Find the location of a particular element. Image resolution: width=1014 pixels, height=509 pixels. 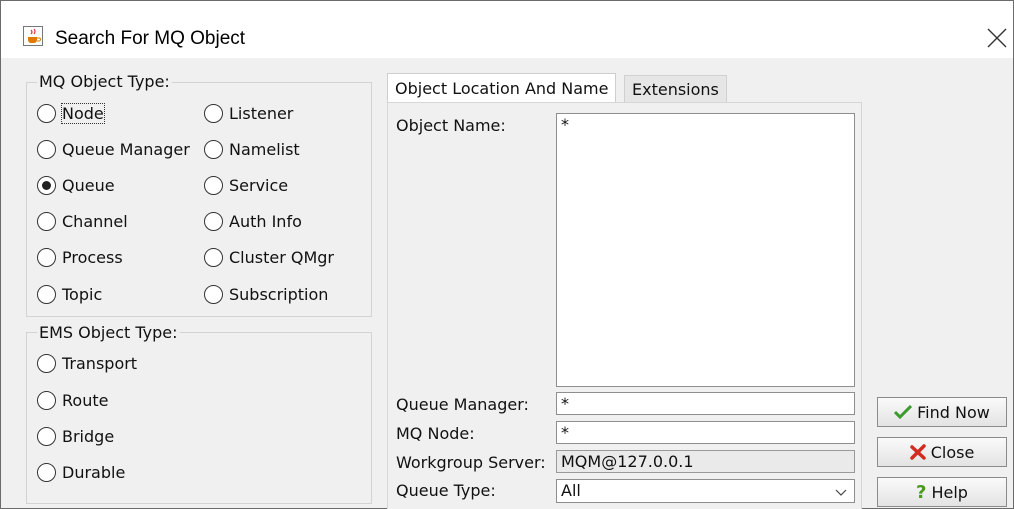

radio-button-process is located at coordinates (46, 257).